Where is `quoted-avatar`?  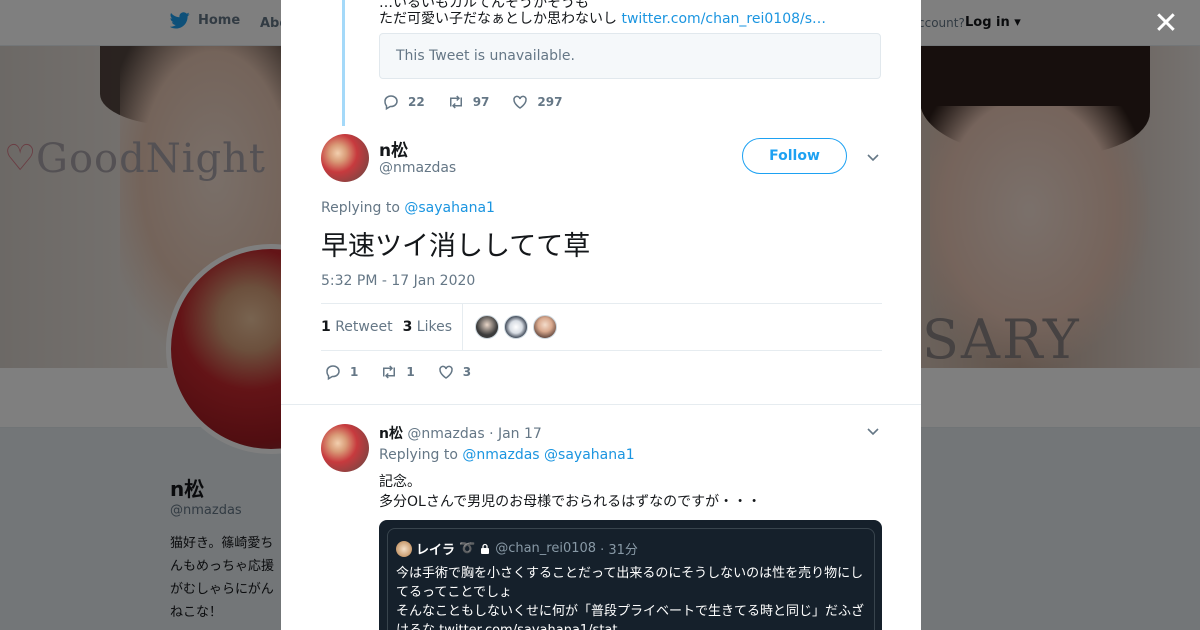 quoted-avatar is located at coordinates (404, 548).